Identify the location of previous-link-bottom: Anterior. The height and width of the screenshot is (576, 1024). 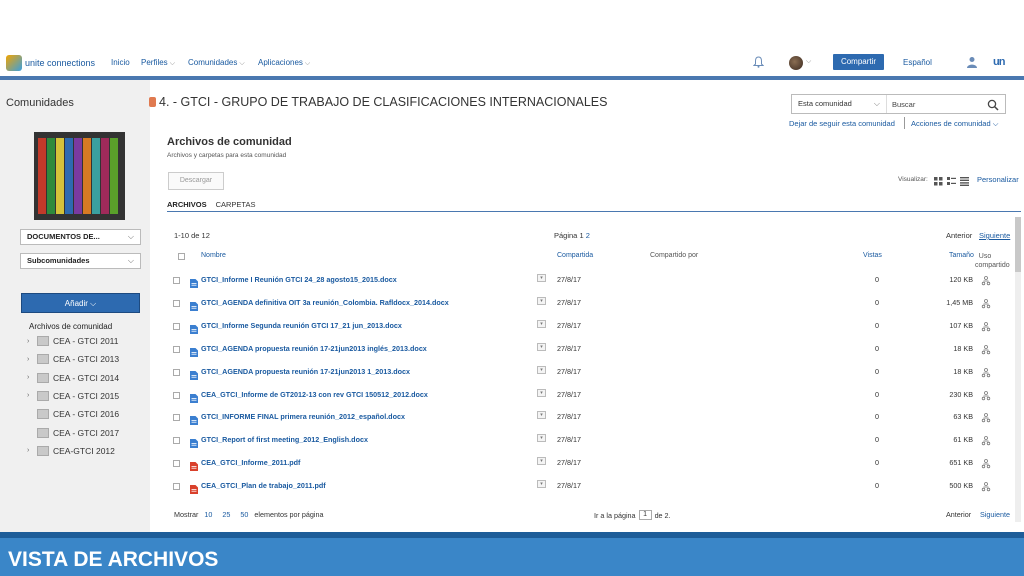
(958, 514).